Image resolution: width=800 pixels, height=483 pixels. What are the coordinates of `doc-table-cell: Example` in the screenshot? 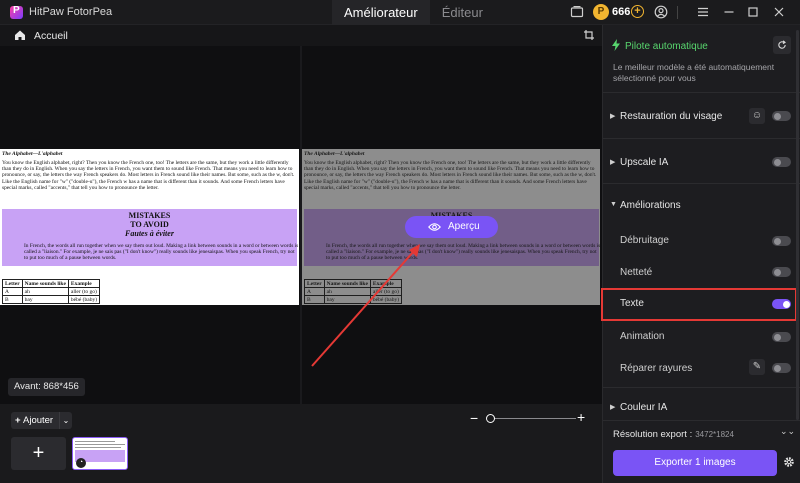 It's located at (386, 283).